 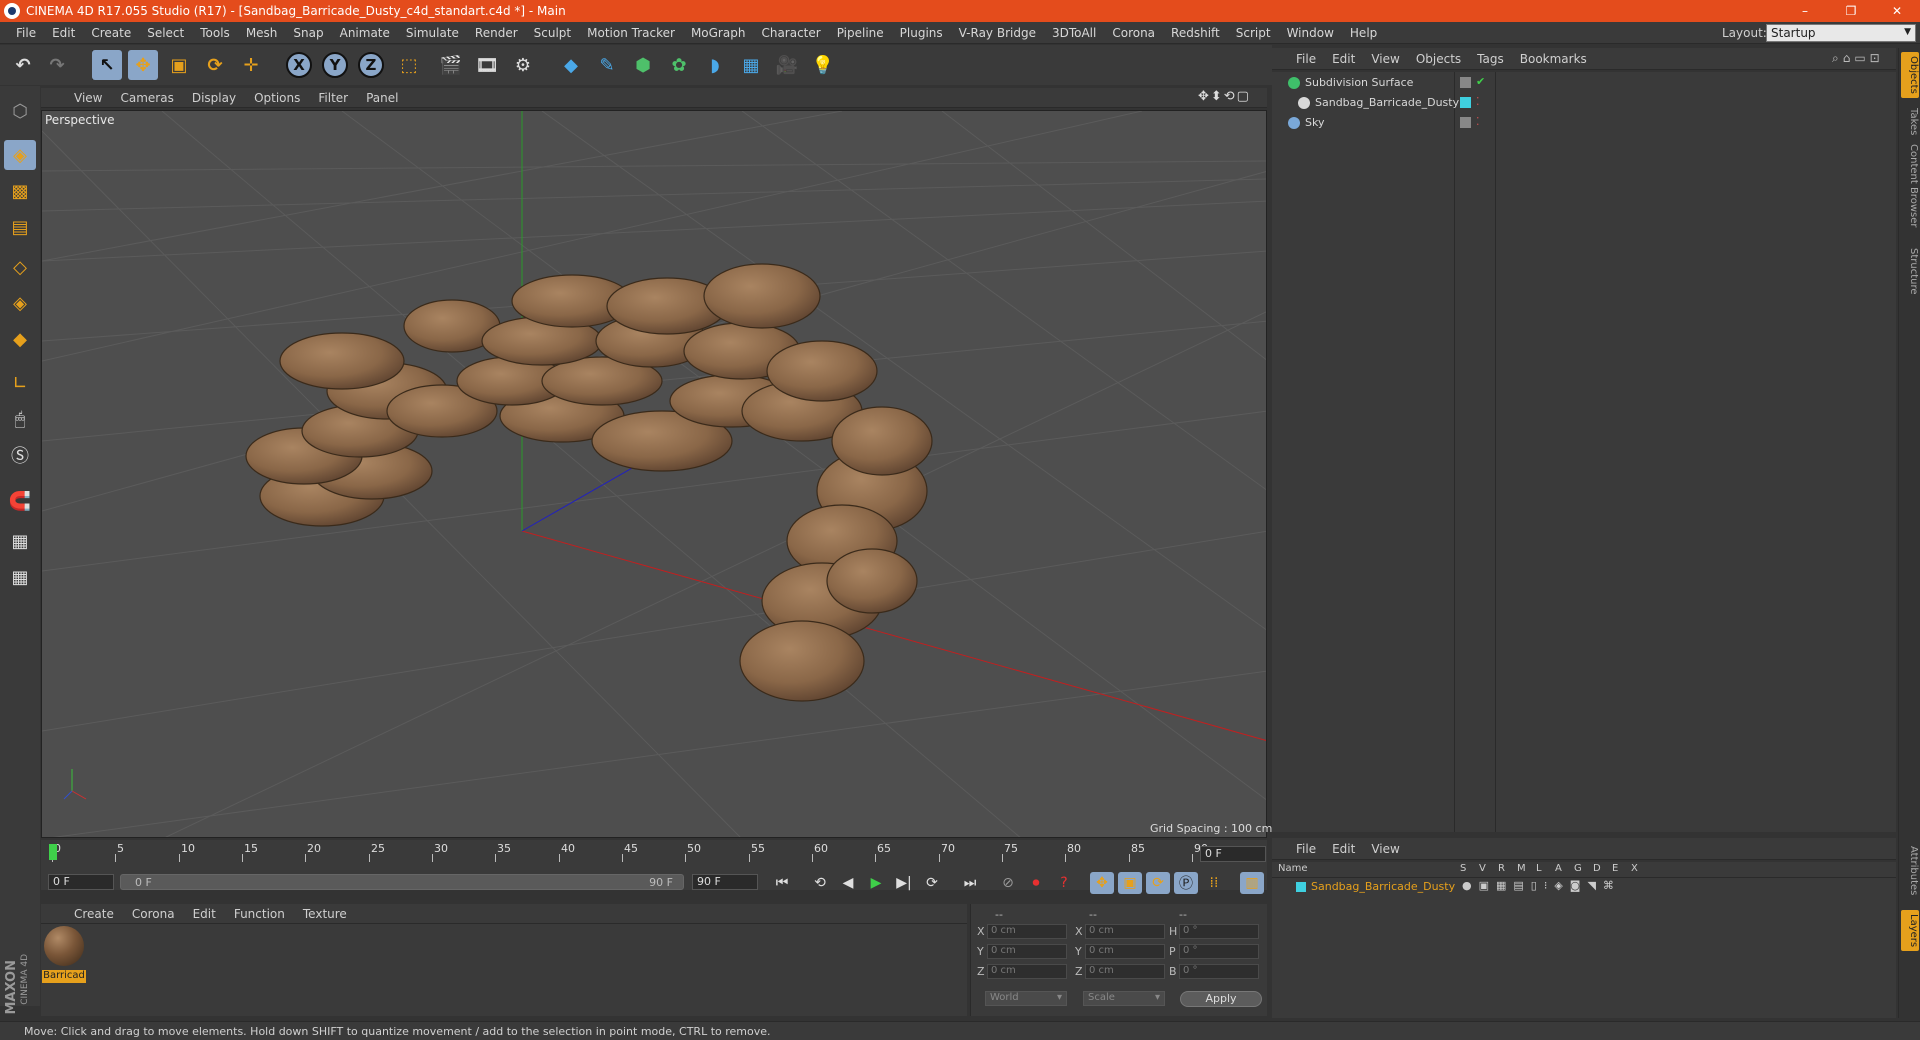 I want to click on tab-structure: Structure, so click(x=1910, y=271).